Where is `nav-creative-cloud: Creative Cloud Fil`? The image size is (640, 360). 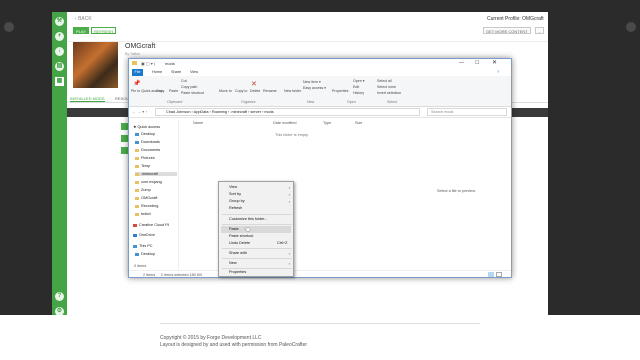 nav-creative-cloud: Creative Cloud Fil is located at coordinates (151, 225).